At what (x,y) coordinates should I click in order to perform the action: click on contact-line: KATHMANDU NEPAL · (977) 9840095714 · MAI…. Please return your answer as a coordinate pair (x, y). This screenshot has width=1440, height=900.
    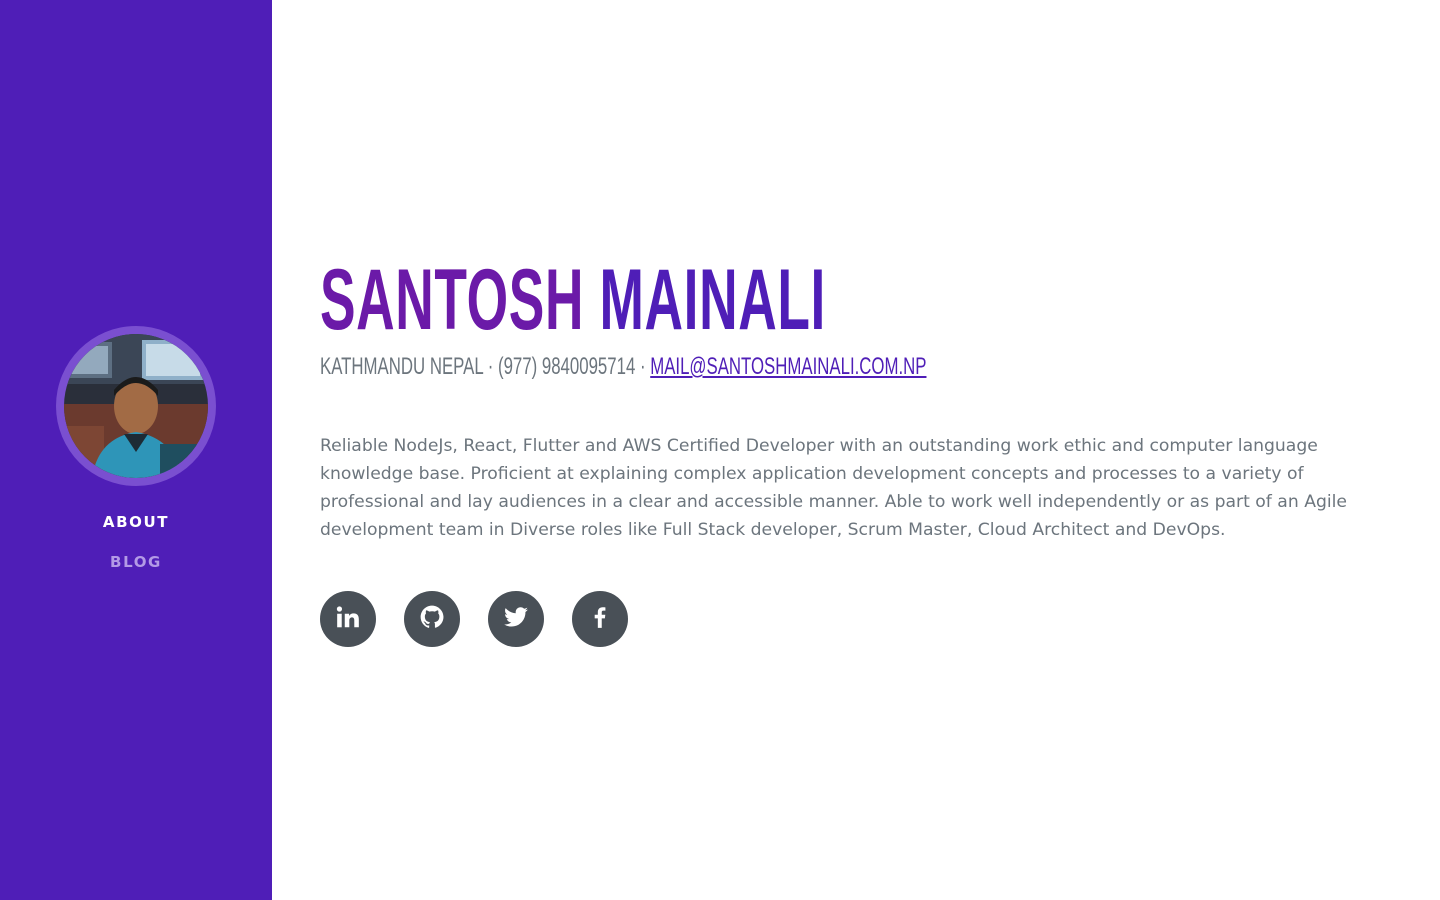
    Looking at the image, I should click on (623, 367).